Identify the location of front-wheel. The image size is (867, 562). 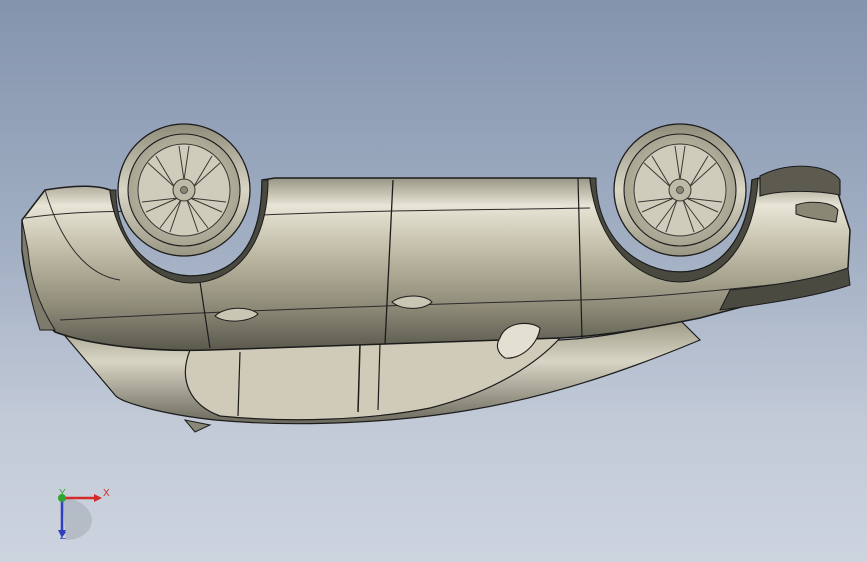
(184, 190).